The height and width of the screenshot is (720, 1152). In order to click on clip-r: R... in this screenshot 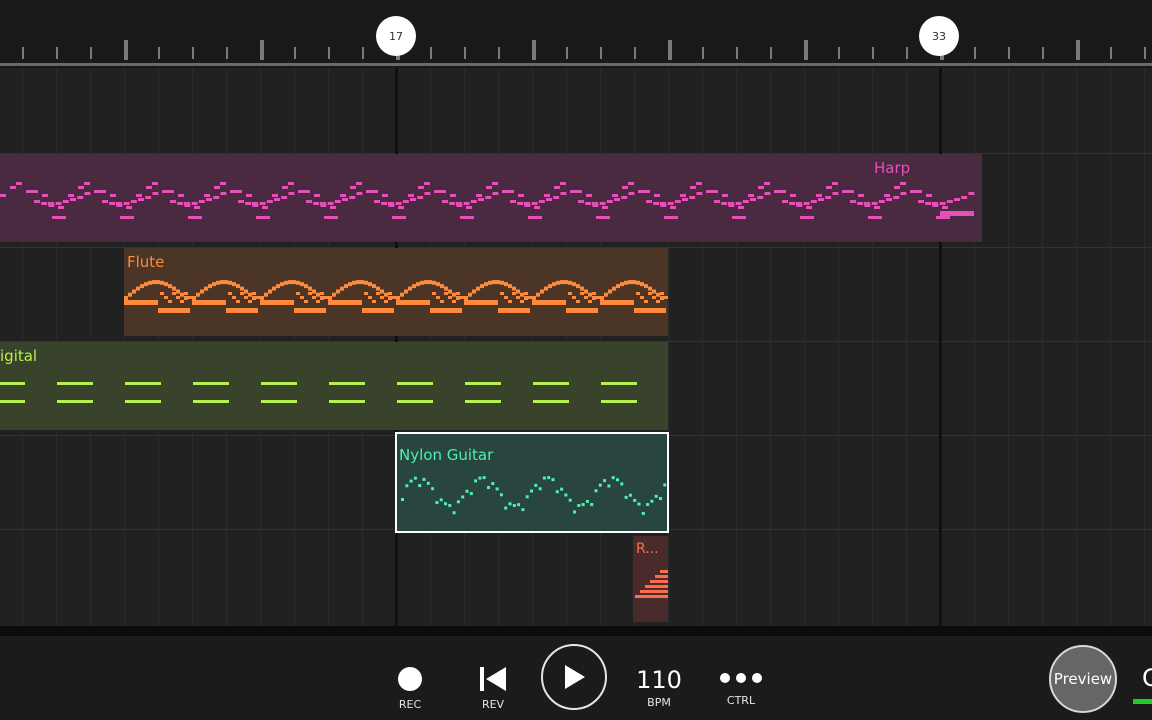, I will do `click(650, 579)`.